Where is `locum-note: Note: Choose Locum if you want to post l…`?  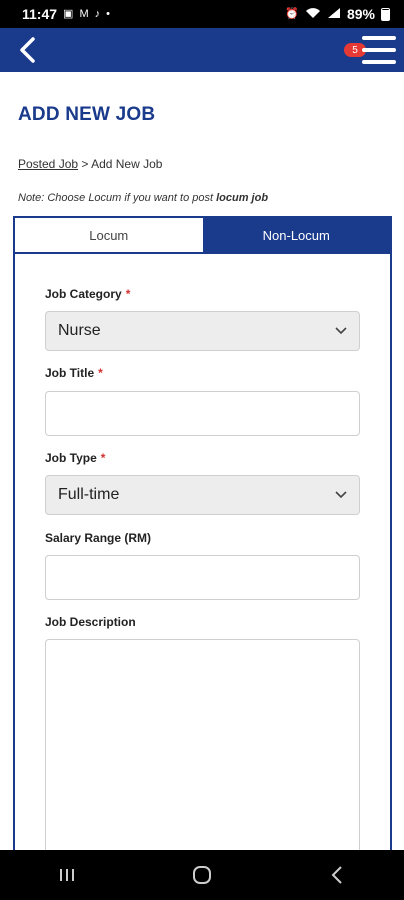 locum-note: Note: Choose Locum if you want to post l… is located at coordinates (143, 198).